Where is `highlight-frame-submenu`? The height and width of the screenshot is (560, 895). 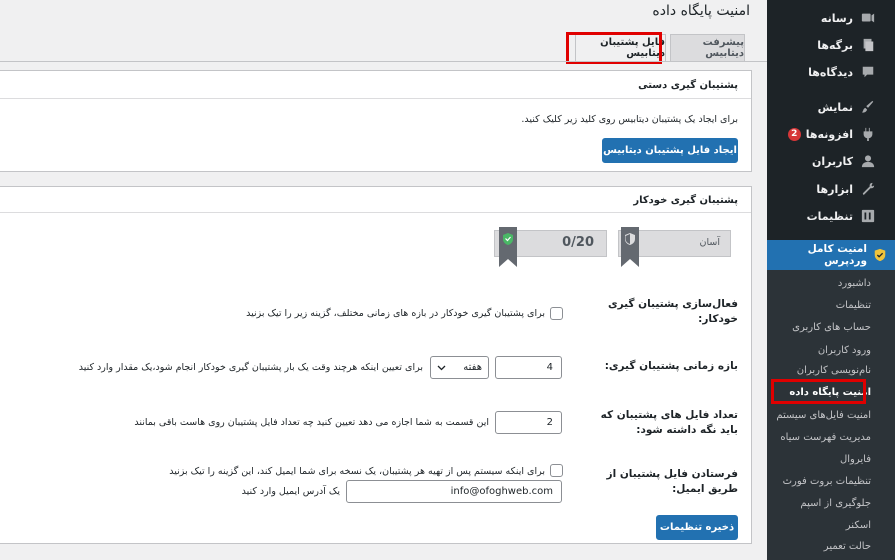
highlight-frame-submenu is located at coordinates (818, 391).